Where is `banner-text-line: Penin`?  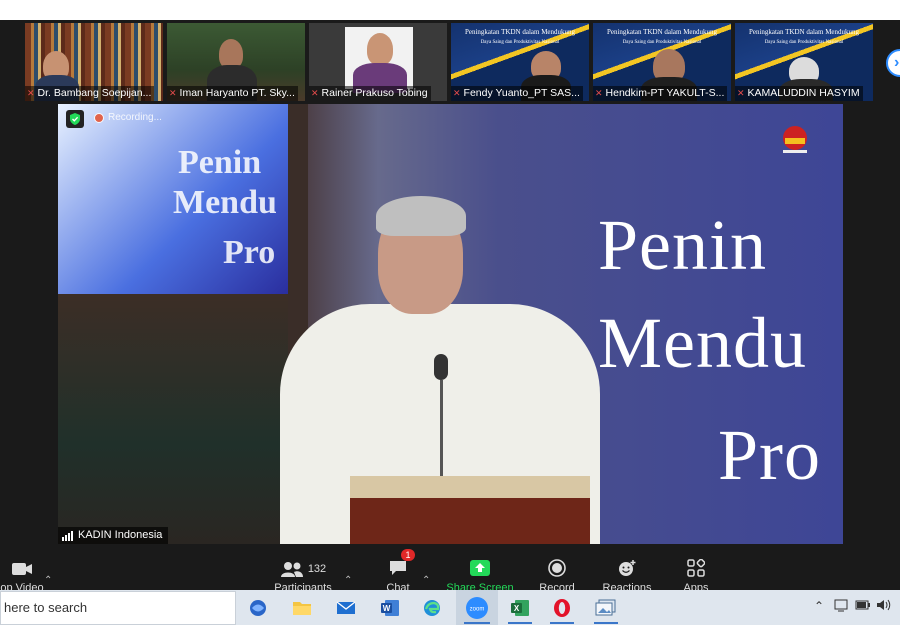 banner-text-line: Penin is located at coordinates (683, 245).